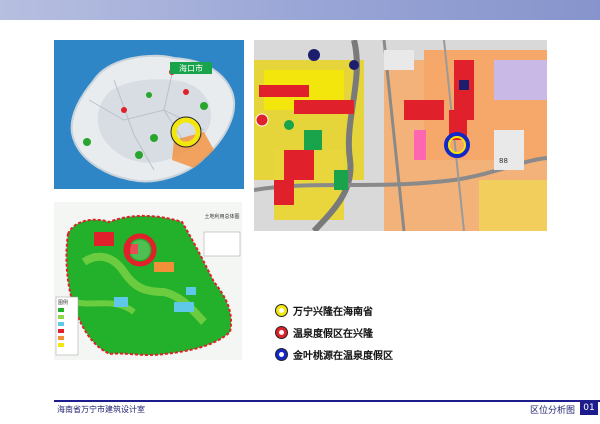 The width and height of the screenshot is (600, 424). Describe the element at coordinates (300, 10) in the screenshot. I see `top-banner` at that location.